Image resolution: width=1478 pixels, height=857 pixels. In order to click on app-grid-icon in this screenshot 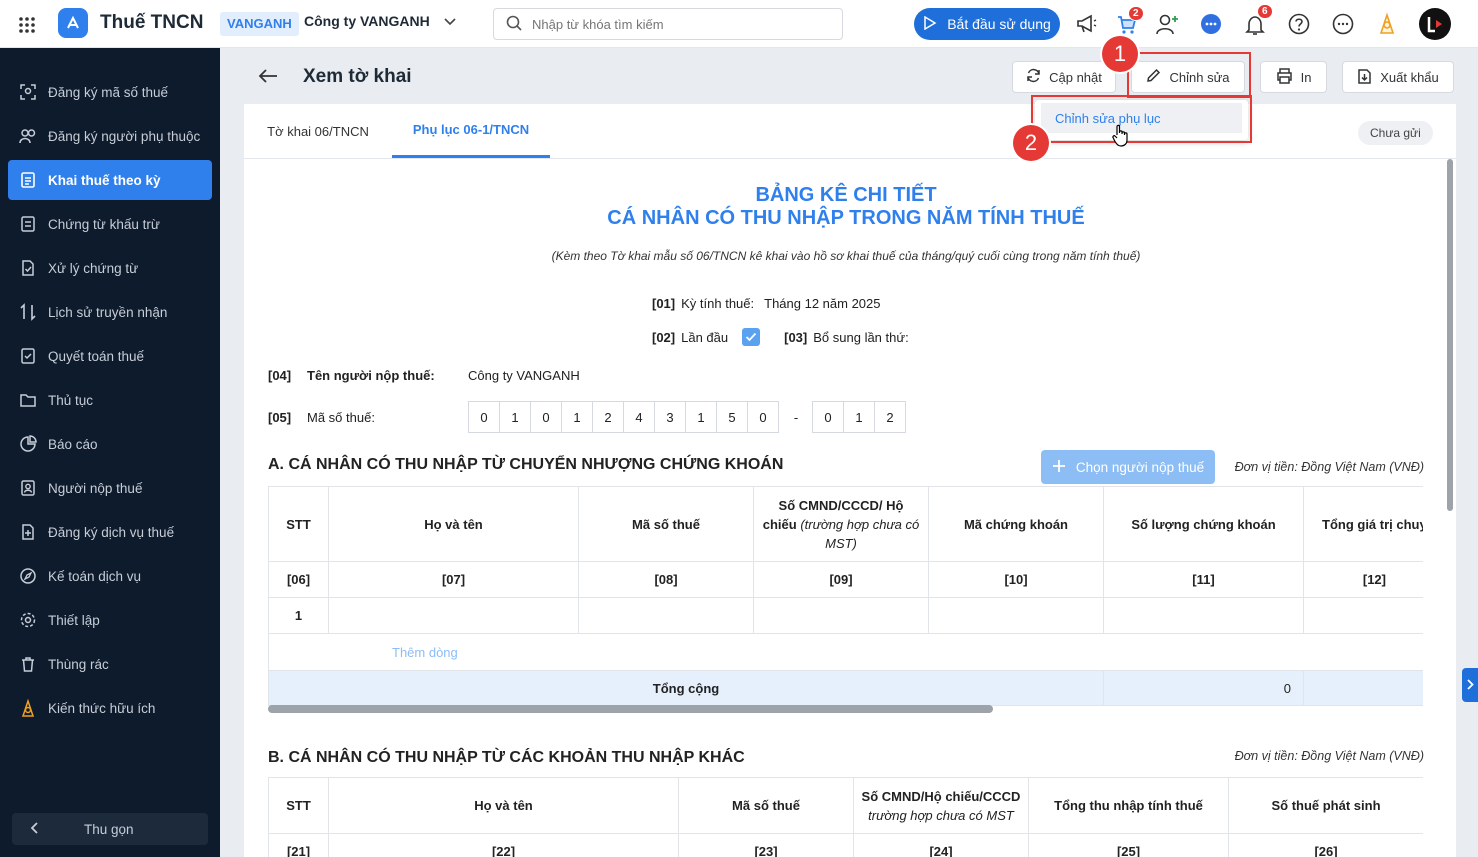, I will do `click(27, 25)`.